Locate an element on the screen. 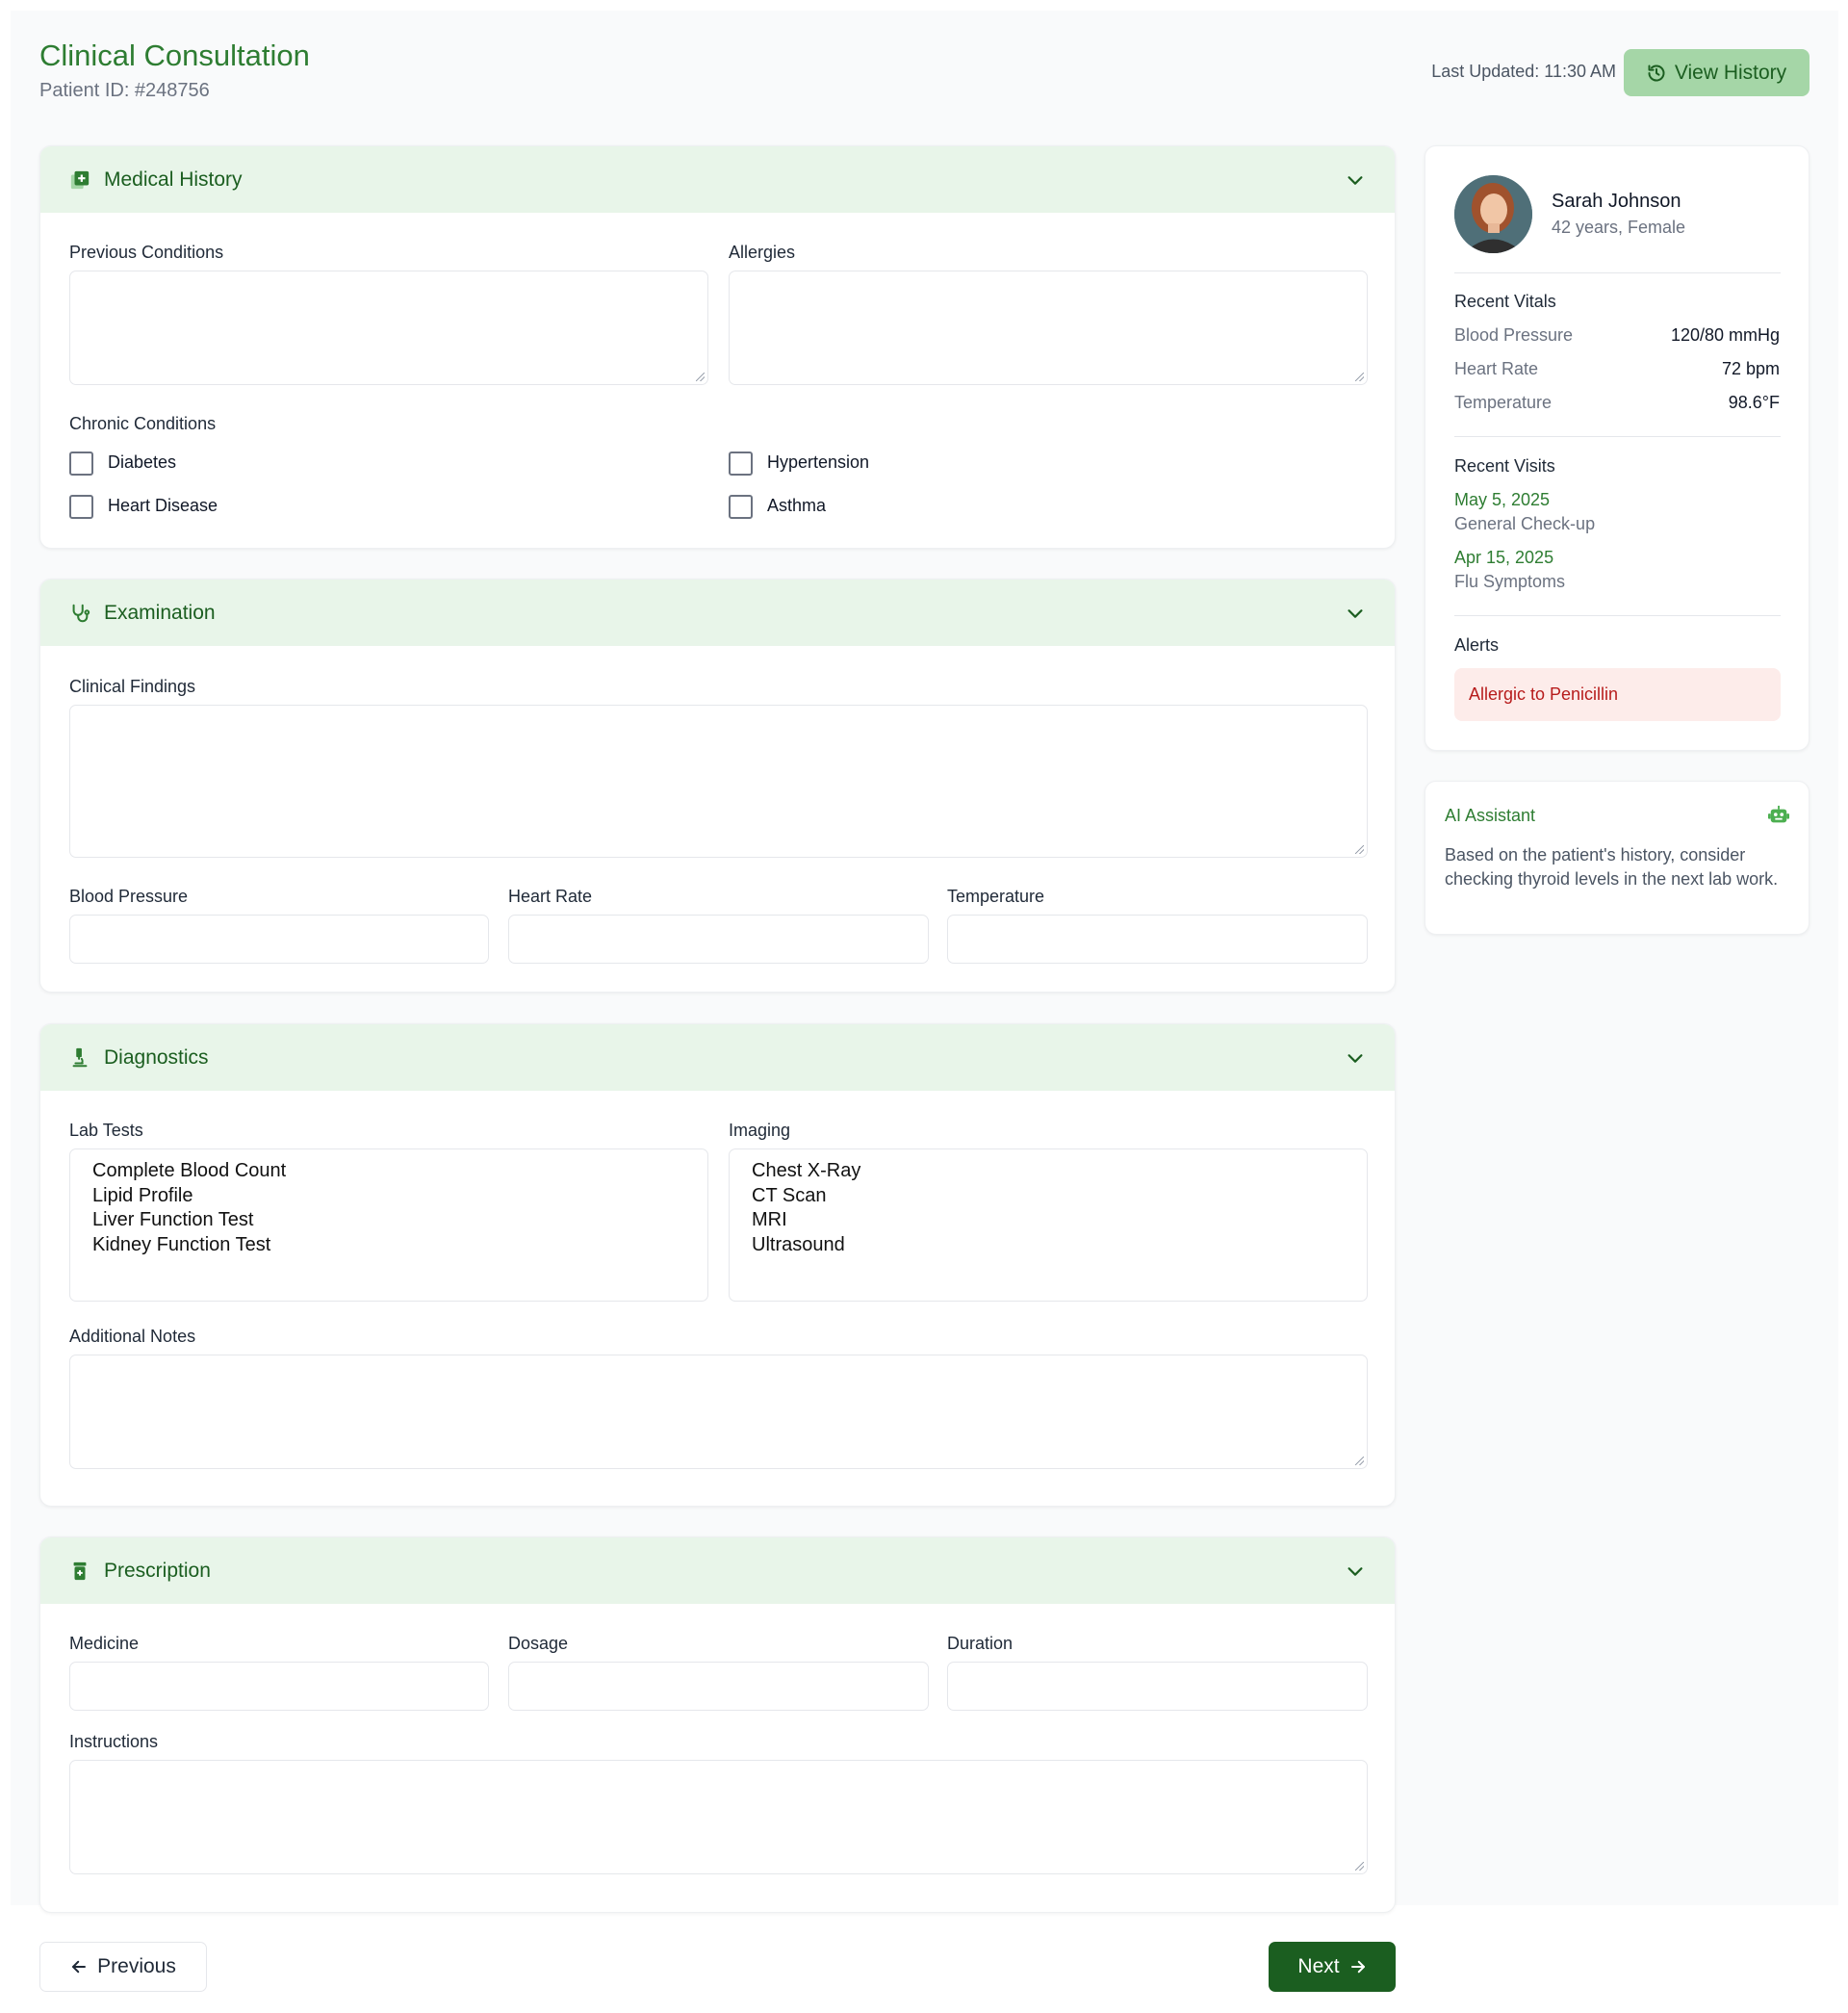  heart-disease-label: Heart Disease is located at coordinates (163, 505).